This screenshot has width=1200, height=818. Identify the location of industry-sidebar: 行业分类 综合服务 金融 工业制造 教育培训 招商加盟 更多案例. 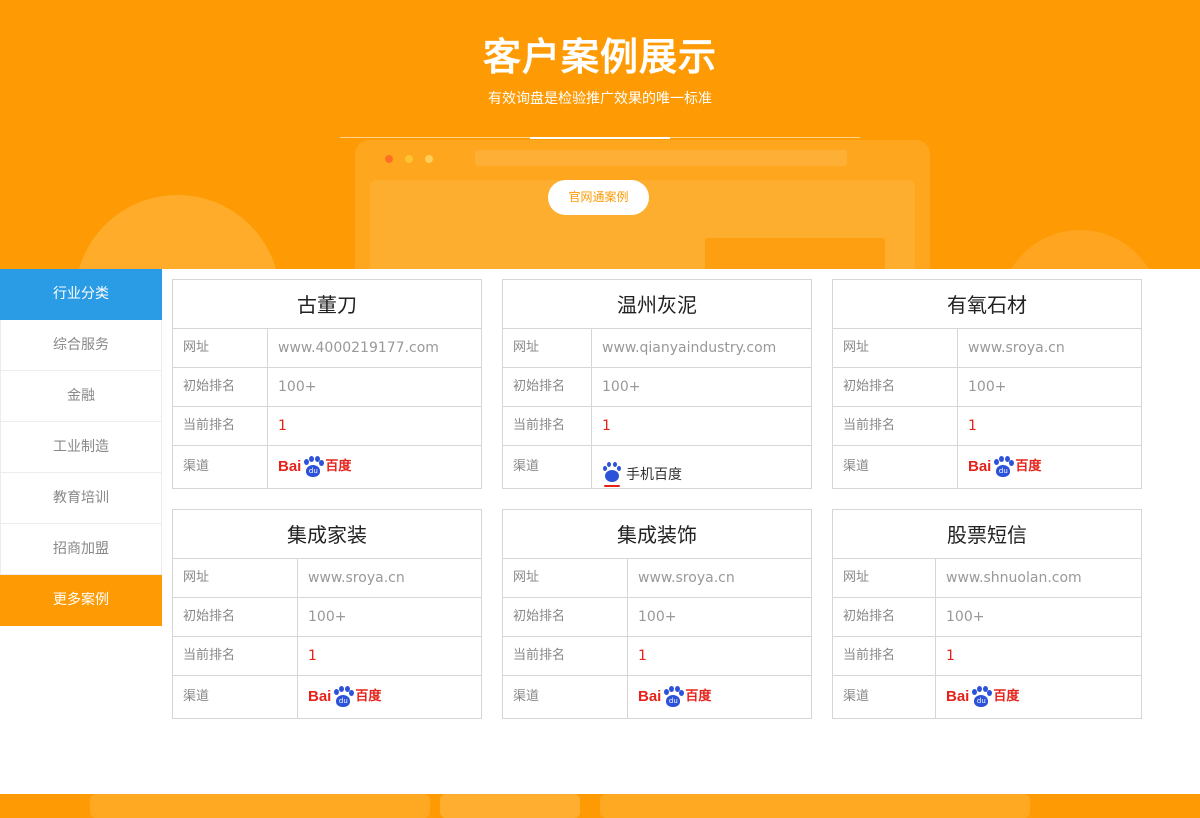
(81, 447).